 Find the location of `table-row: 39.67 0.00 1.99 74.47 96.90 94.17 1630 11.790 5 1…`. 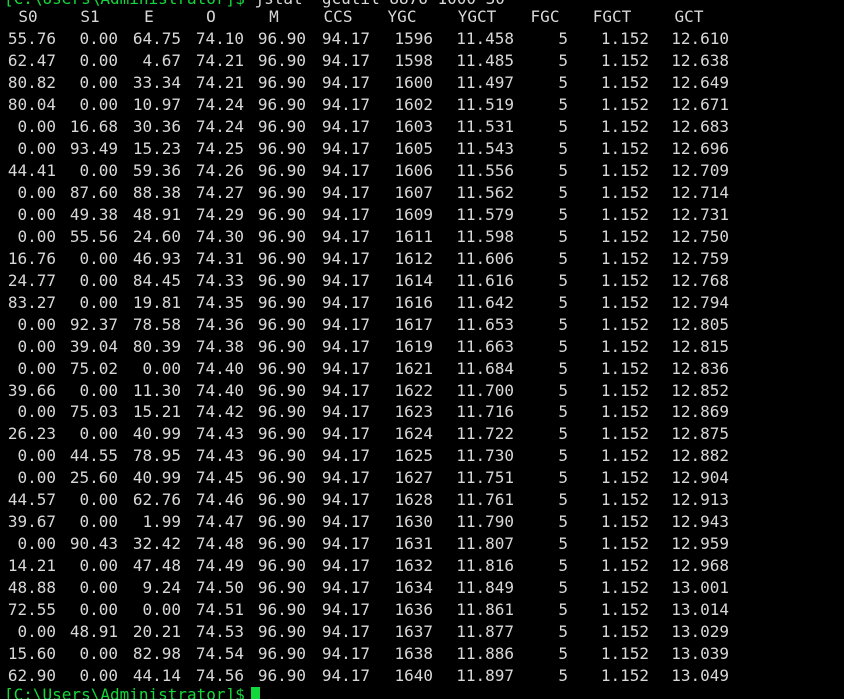

table-row: 39.67 0.00 1.99 74.47 96.90 94.17 1630 11.790 5 1… is located at coordinates (422, 522).